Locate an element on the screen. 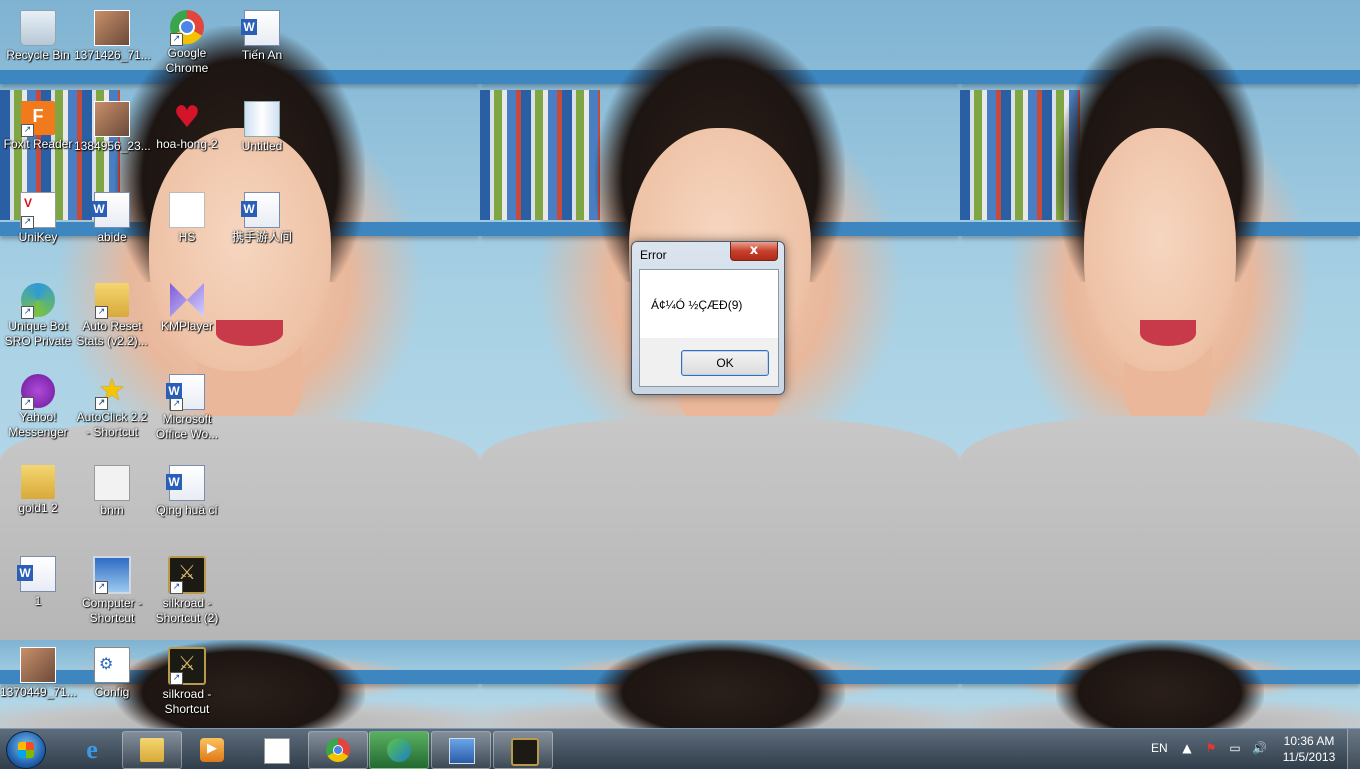  show-desktop-button is located at coordinates (1353, 749).